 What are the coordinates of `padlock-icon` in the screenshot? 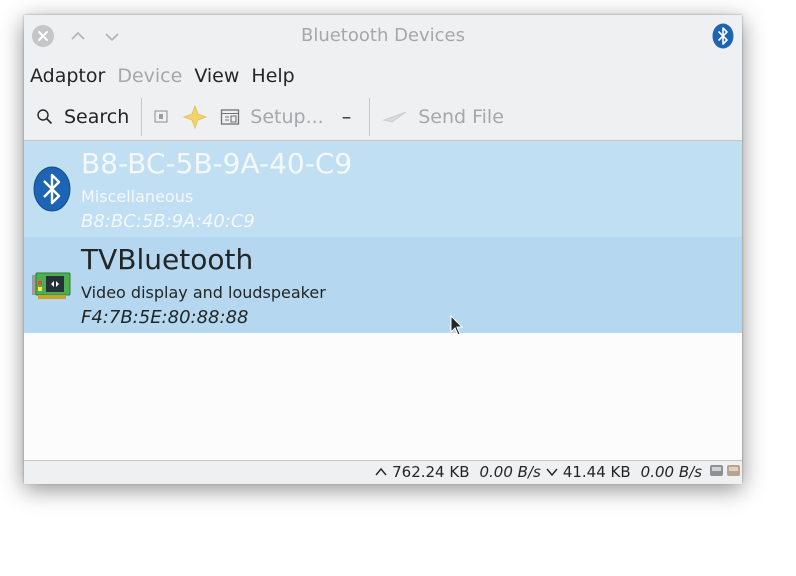 It's located at (161, 116).